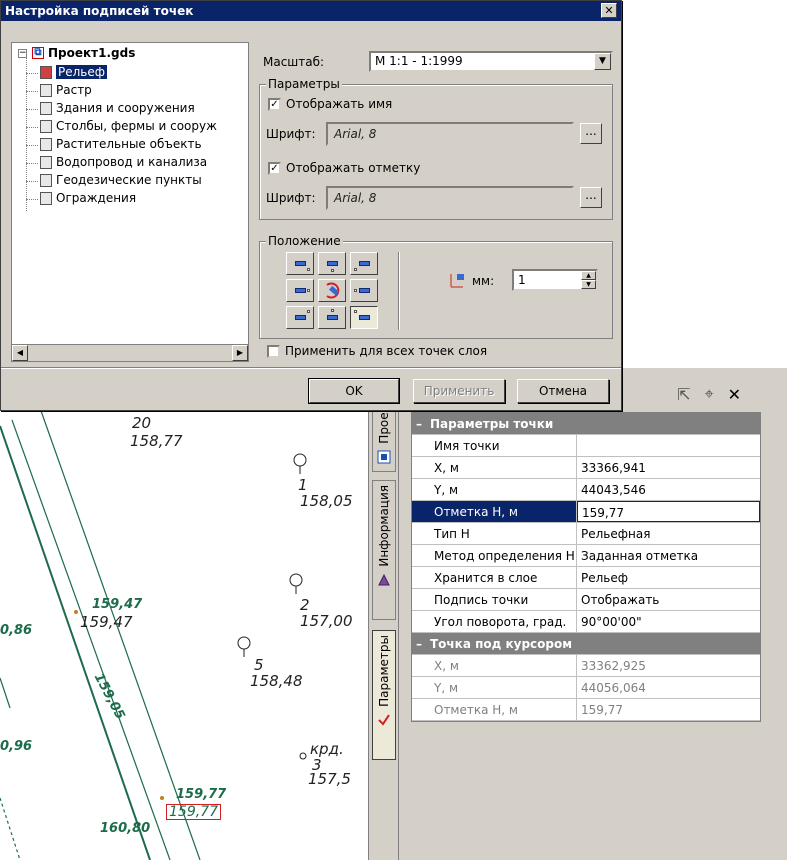 The height and width of the screenshot is (860, 787). Describe the element at coordinates (83, 53) in the screenshot. I see `tree-root: ⧉ Проект1.gds` at that location.